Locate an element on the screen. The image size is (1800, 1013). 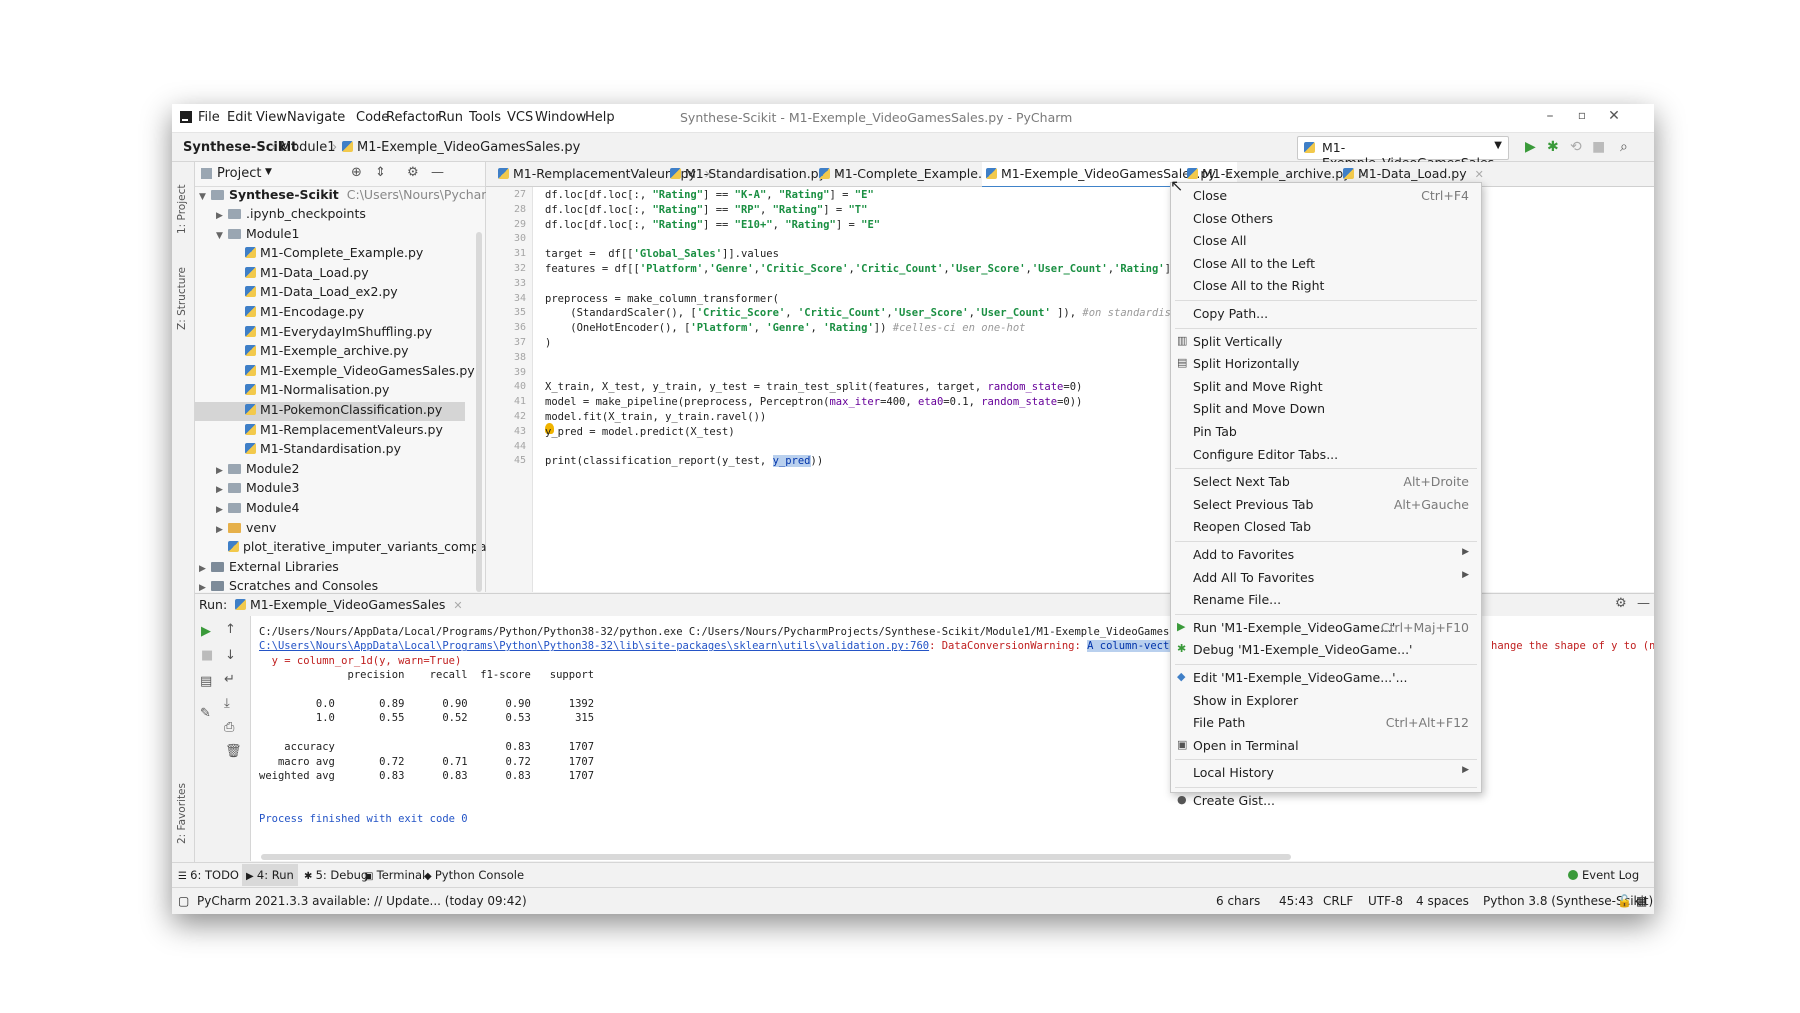
search-icon: ⌕ is located at coordinates (1624, 147).